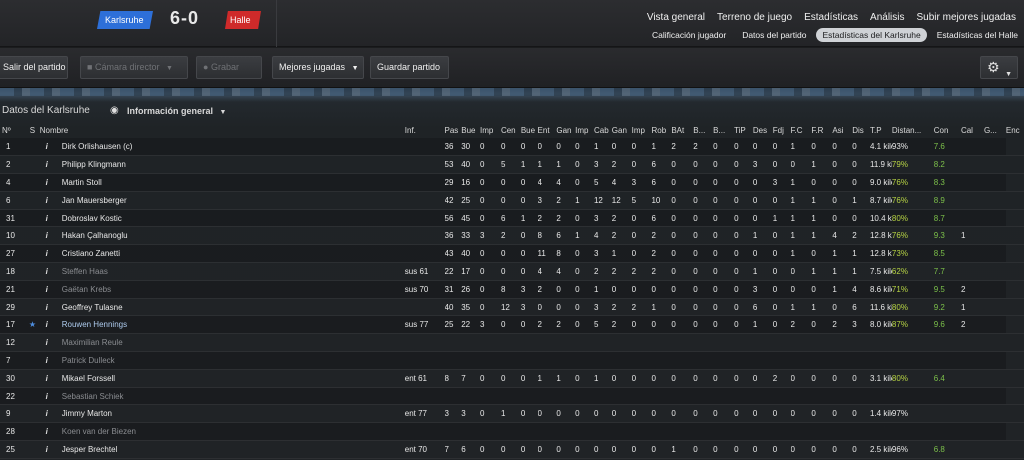 This screenshot has height=460, width=1024. Describe the element at coordinates (743, 130) in the screenshot. I see `column-header: TiP` at that location.